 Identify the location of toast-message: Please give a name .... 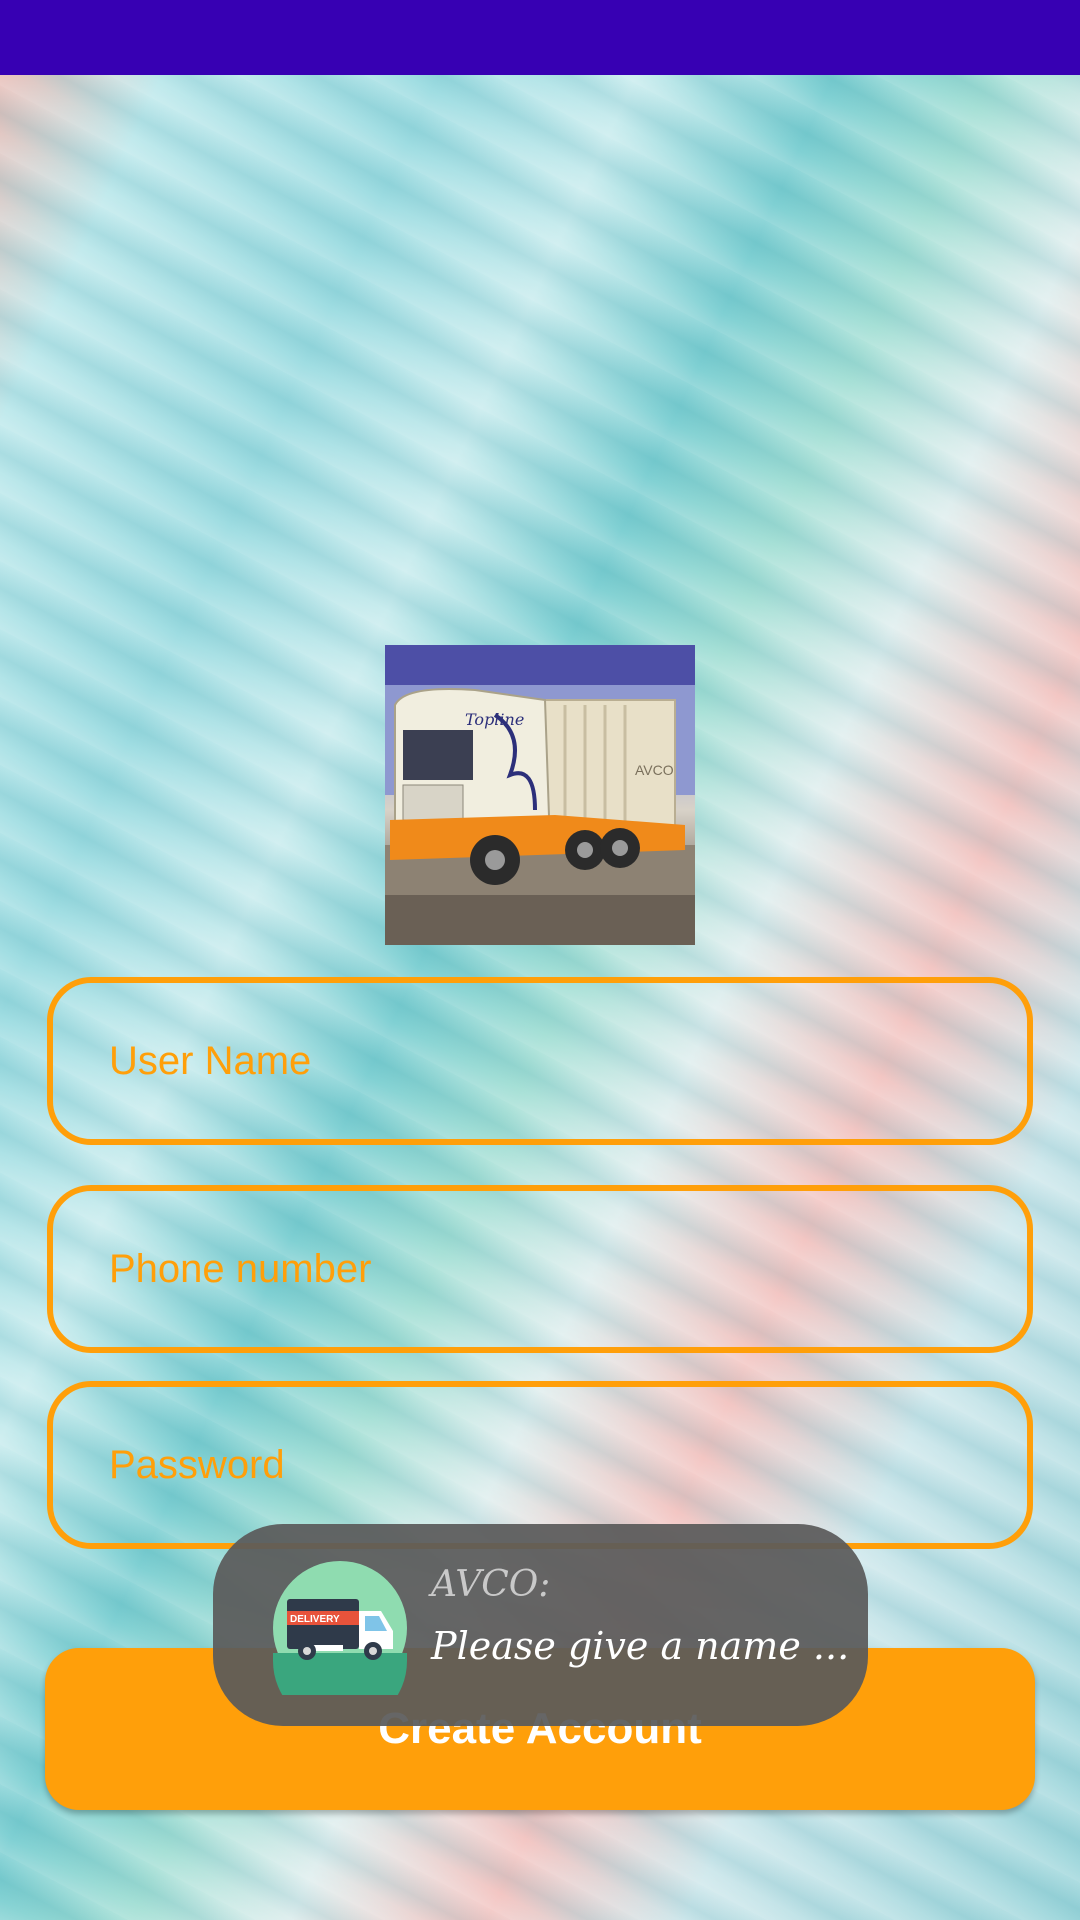
(640, 1646).